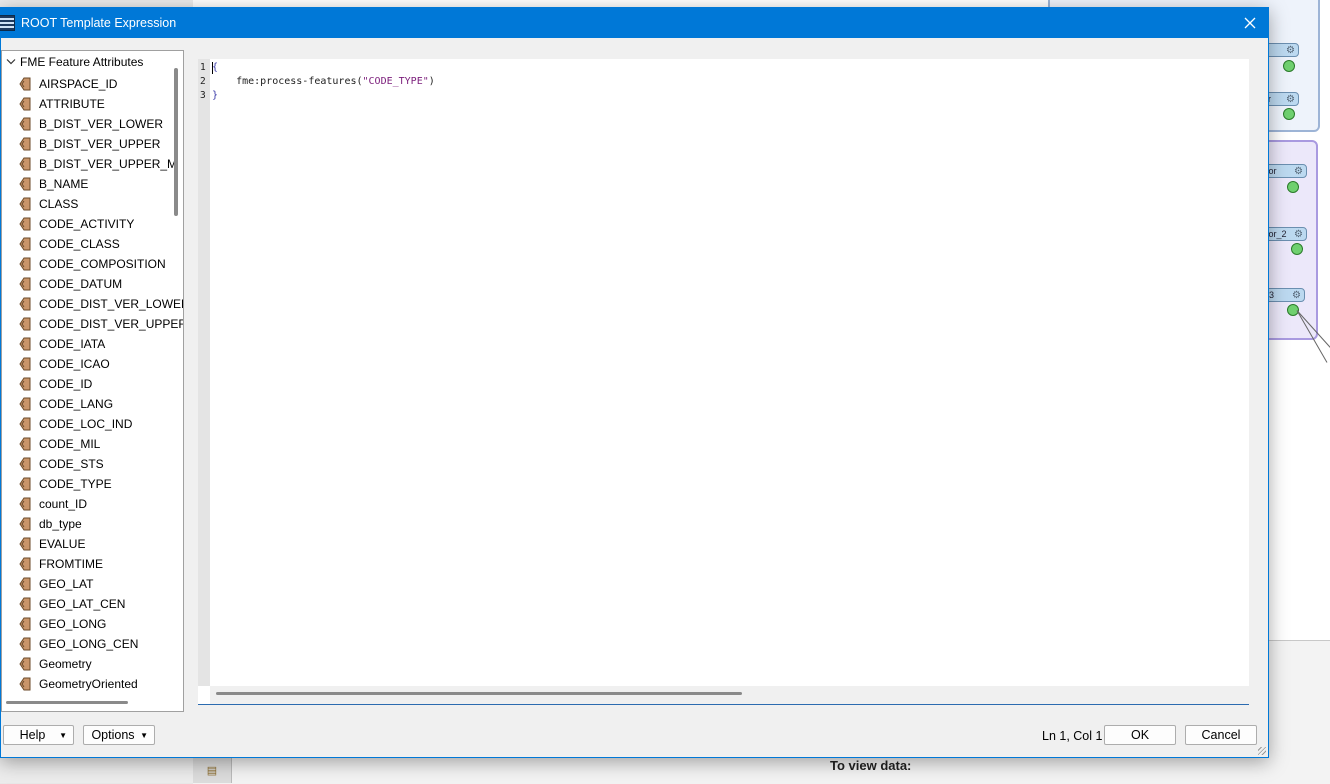 The height and width of the screenshot is (784, 1330). What do you see at coordinates (88, 464) in the screenshot?
I see `attribute-item: CODE_STS` at bounding box center [88, 464].